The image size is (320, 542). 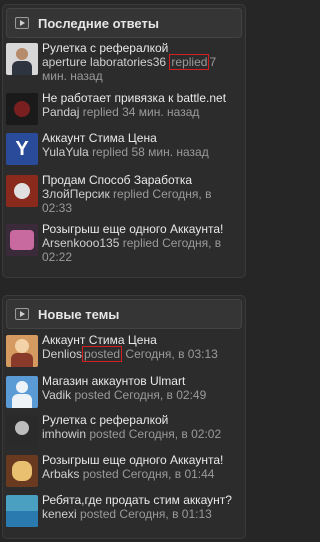 I want to click on username-link: Arbaks, so click(x=60, y=474).